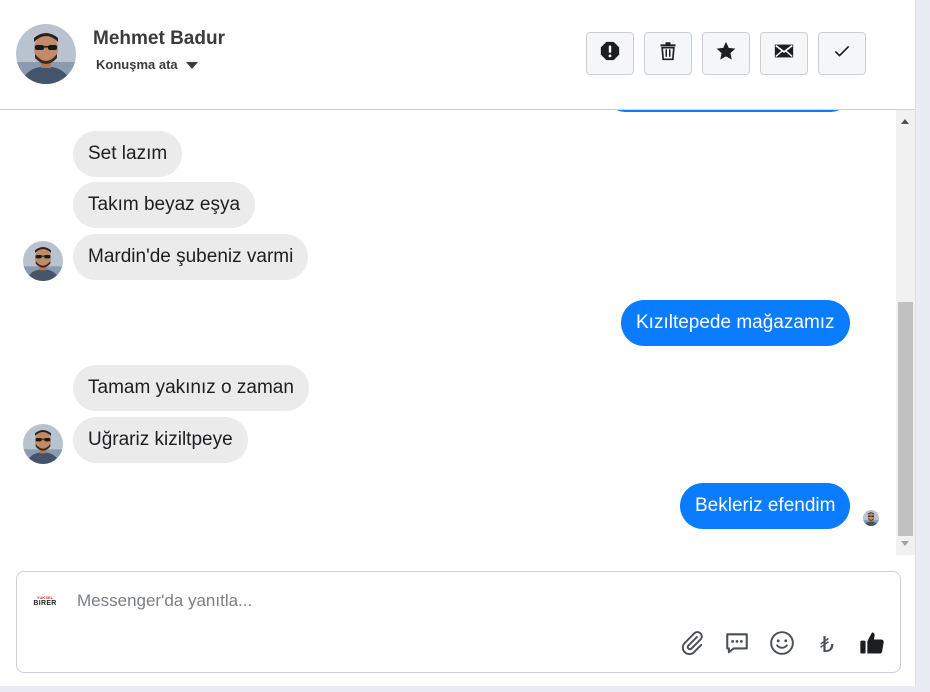 The image size is (930, 692). I want to click on scrollbar-thumb, so click(905, 419).